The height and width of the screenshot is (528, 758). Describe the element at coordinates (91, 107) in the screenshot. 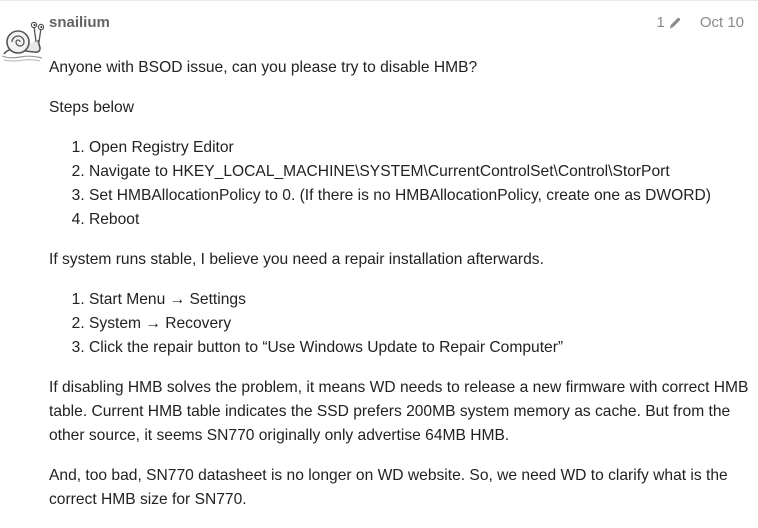

I see `steps-heading: Steps below` at that location.